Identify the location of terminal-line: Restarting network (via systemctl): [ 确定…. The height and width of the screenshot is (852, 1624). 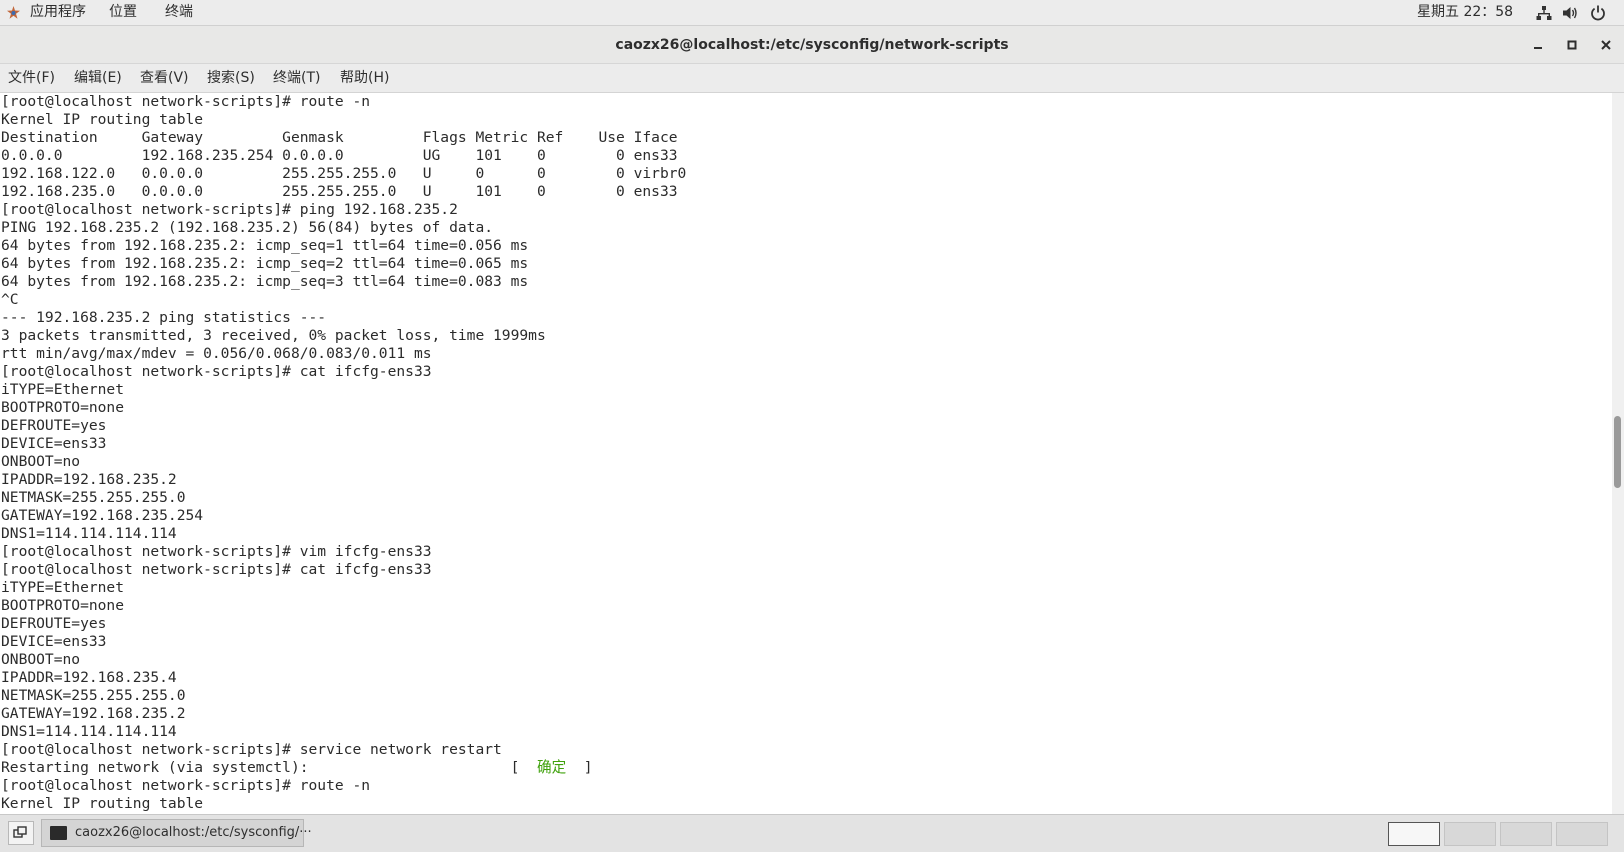
(343, 768).